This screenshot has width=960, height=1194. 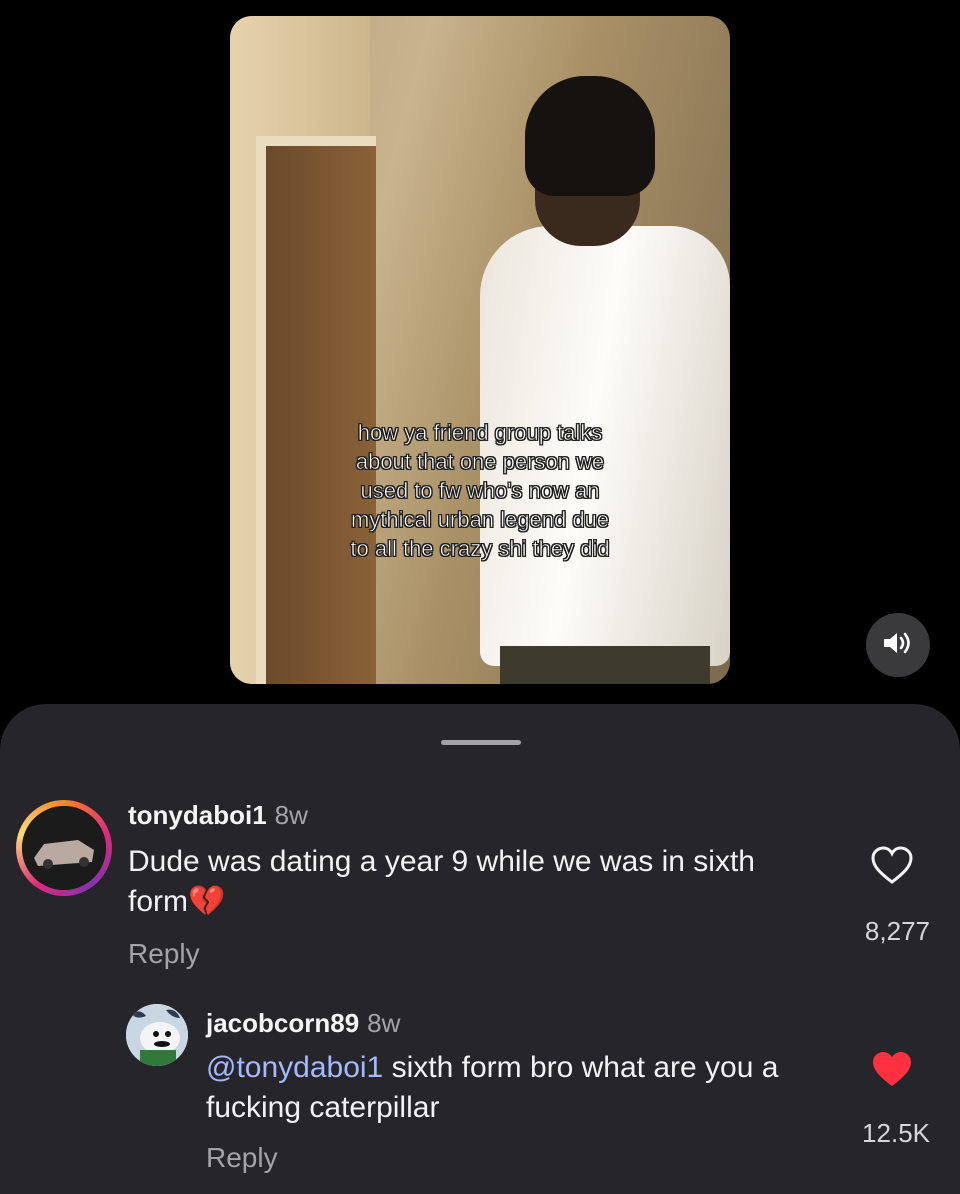 I want to click on caption-line: about that one person we, so click(x=480, y=462).